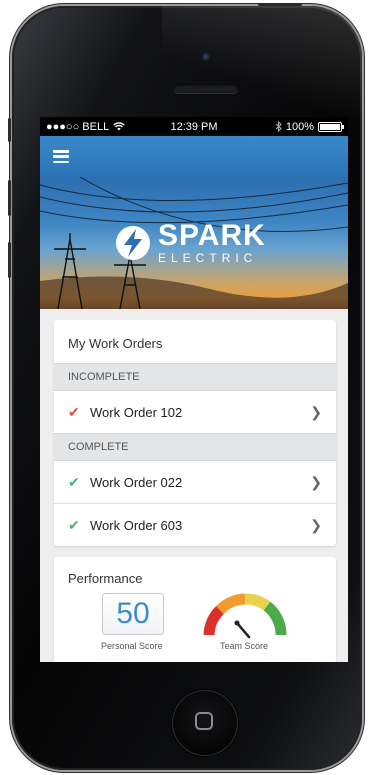 This screenshot has width=368, height=775. Describe the element at coordinates (105, 578) in the screenshot. I see `performance-title: Performance` at that location.